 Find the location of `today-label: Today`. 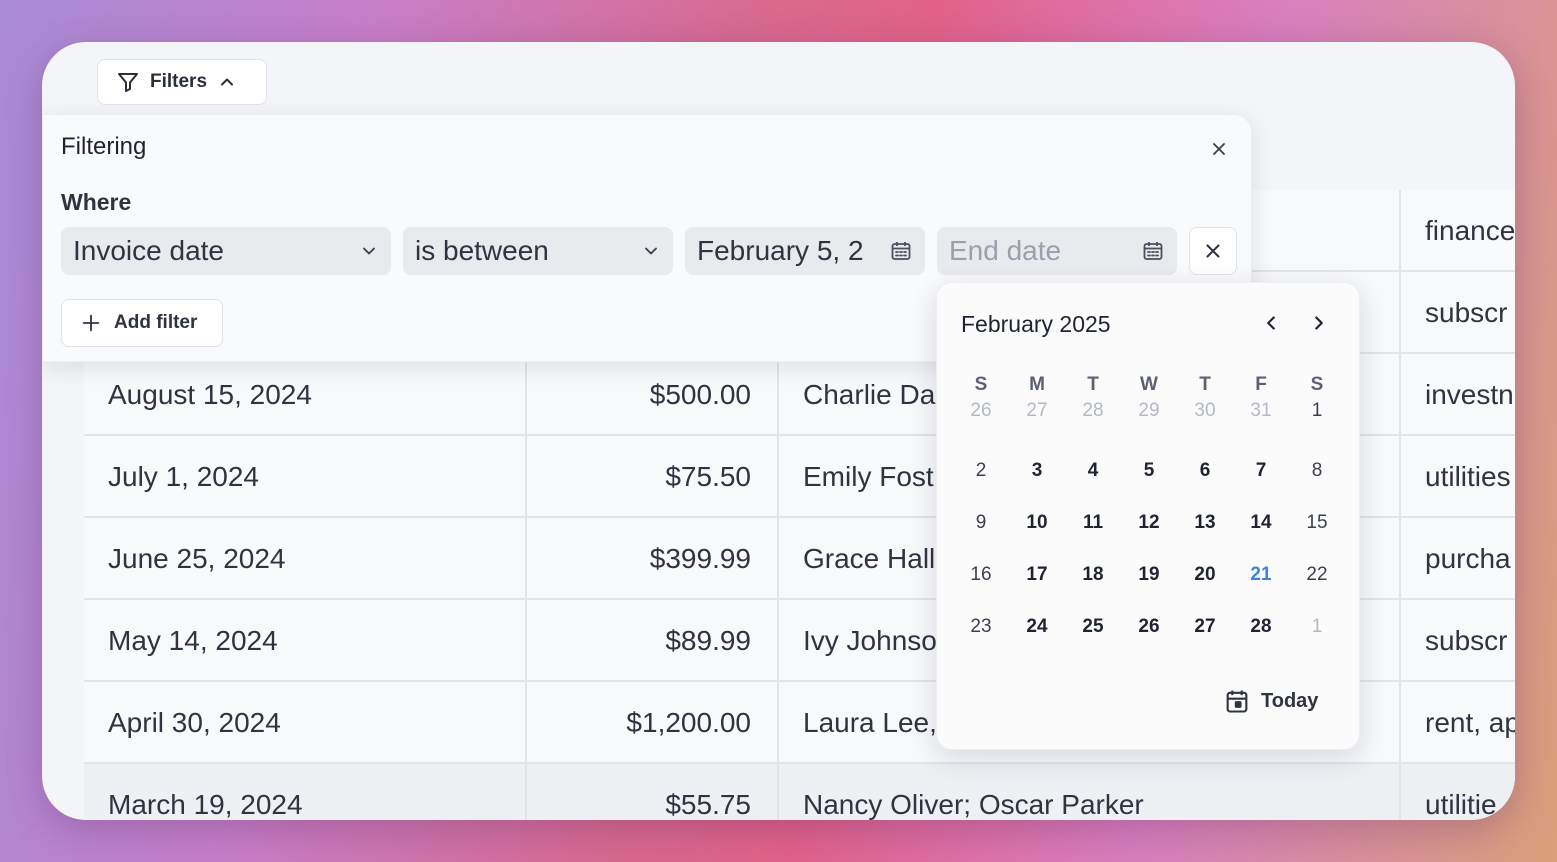

today-label: Today is located at coordinates (1290, 700).